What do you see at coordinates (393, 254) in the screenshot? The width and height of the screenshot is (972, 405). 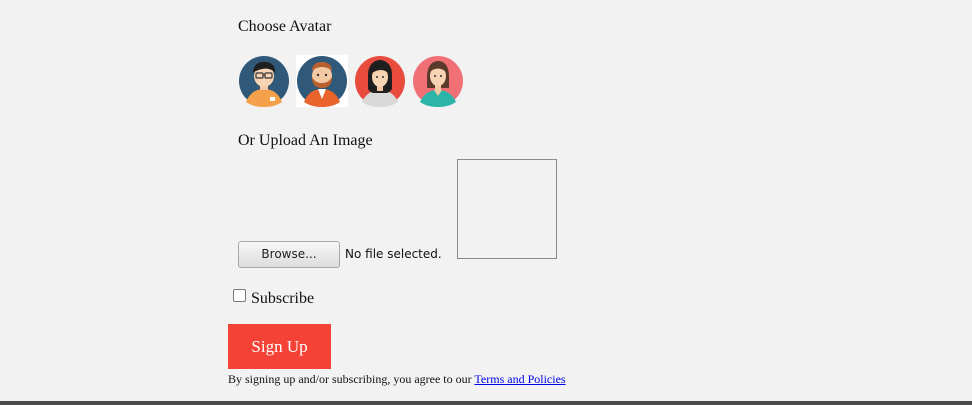 I see `file-status-text: No file selected.` at bounding box center [393, 254].